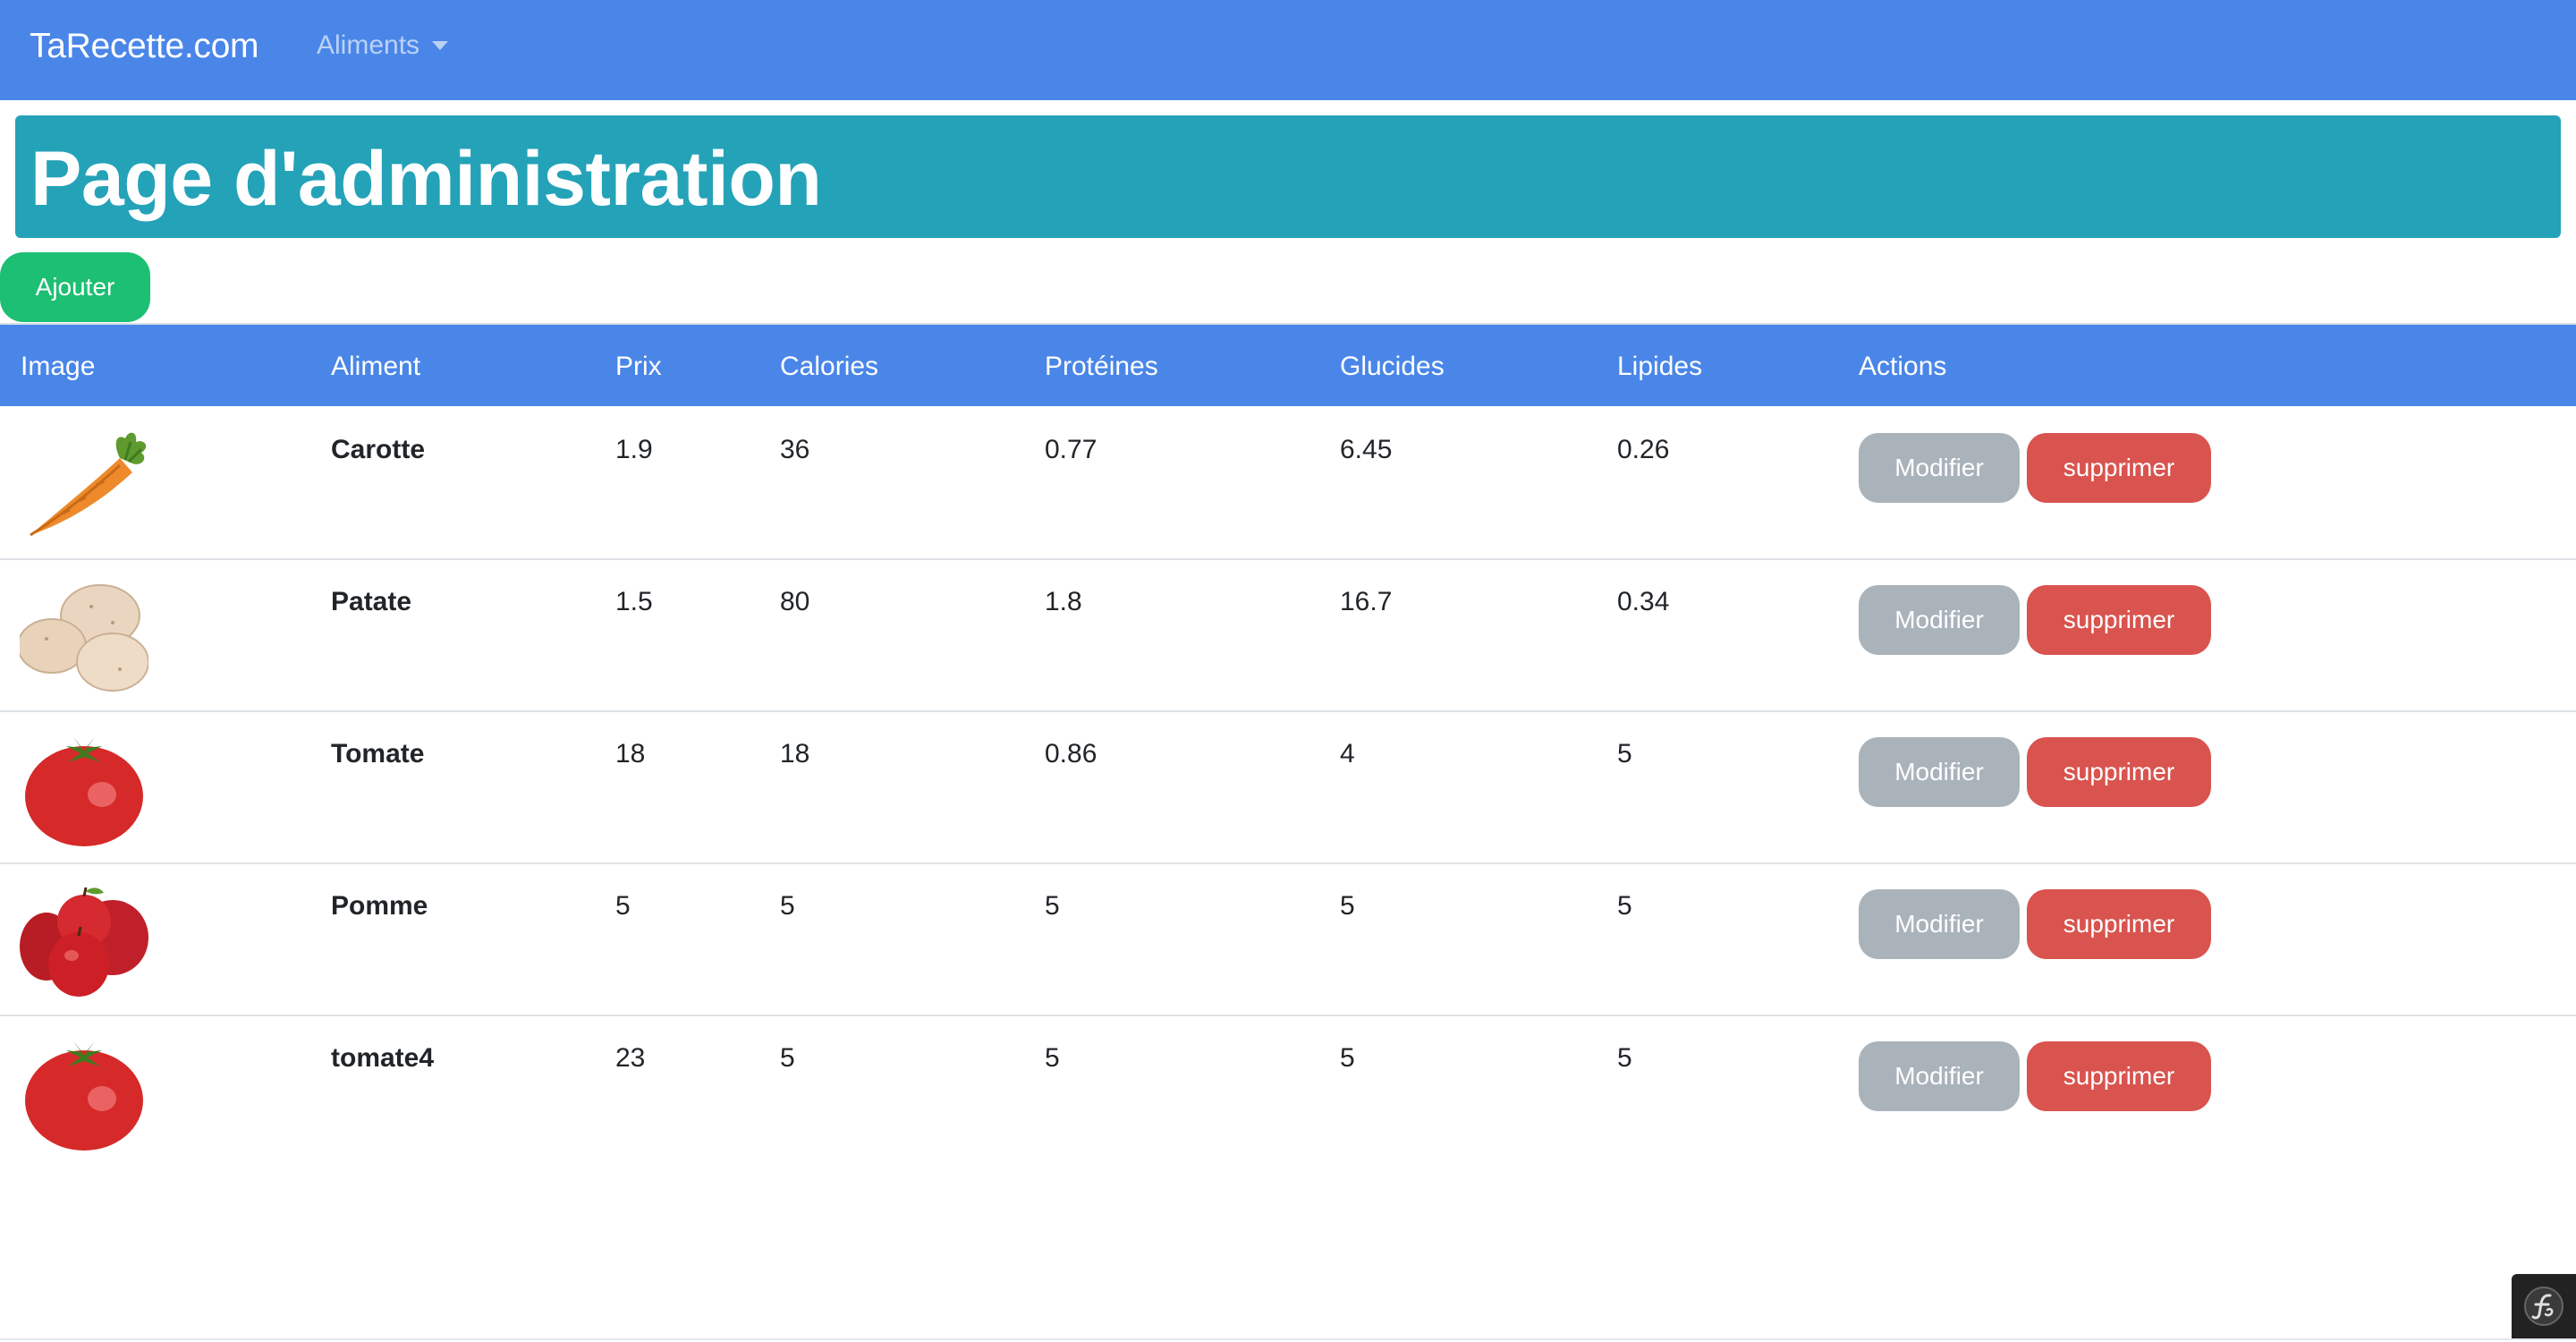 This screenshot has width=2576, height=1342. I want to click on apple-image, so click(84, 941).